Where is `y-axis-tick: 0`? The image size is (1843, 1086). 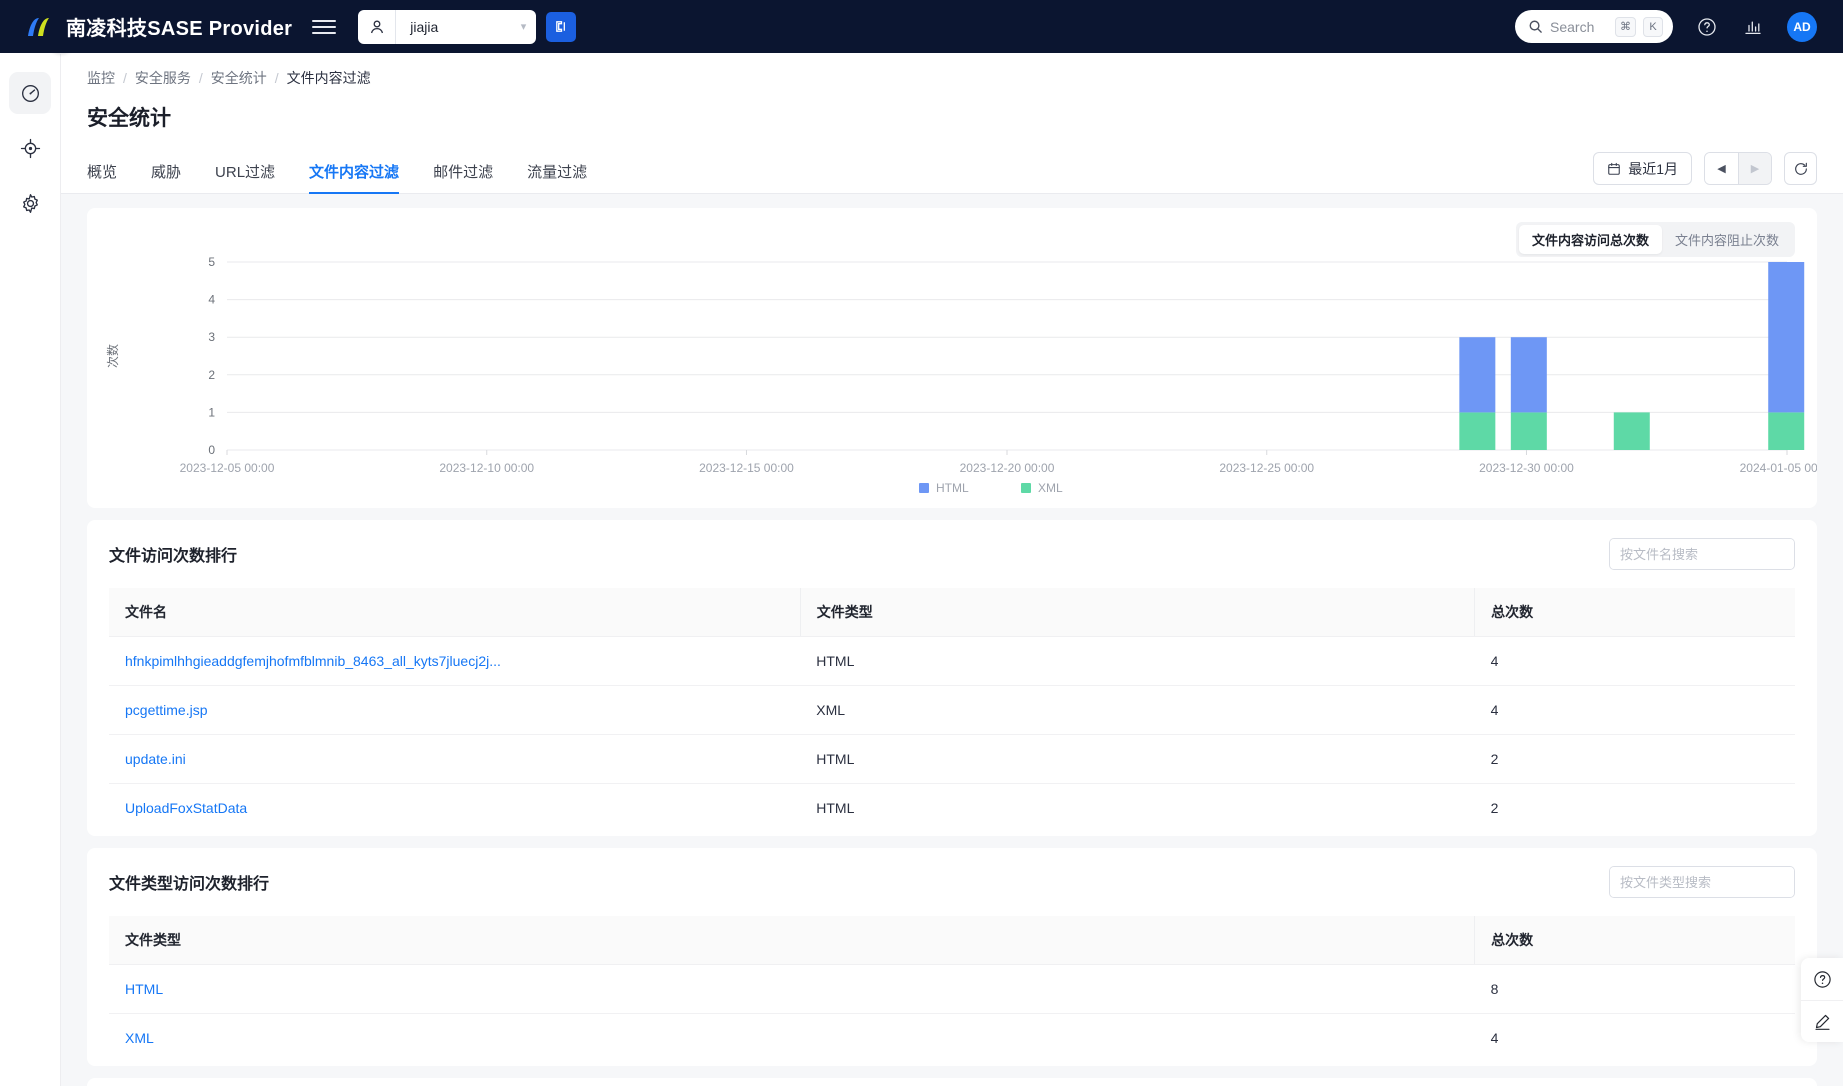 y-axis-tick: 0 is located at coordinates (211, 450).